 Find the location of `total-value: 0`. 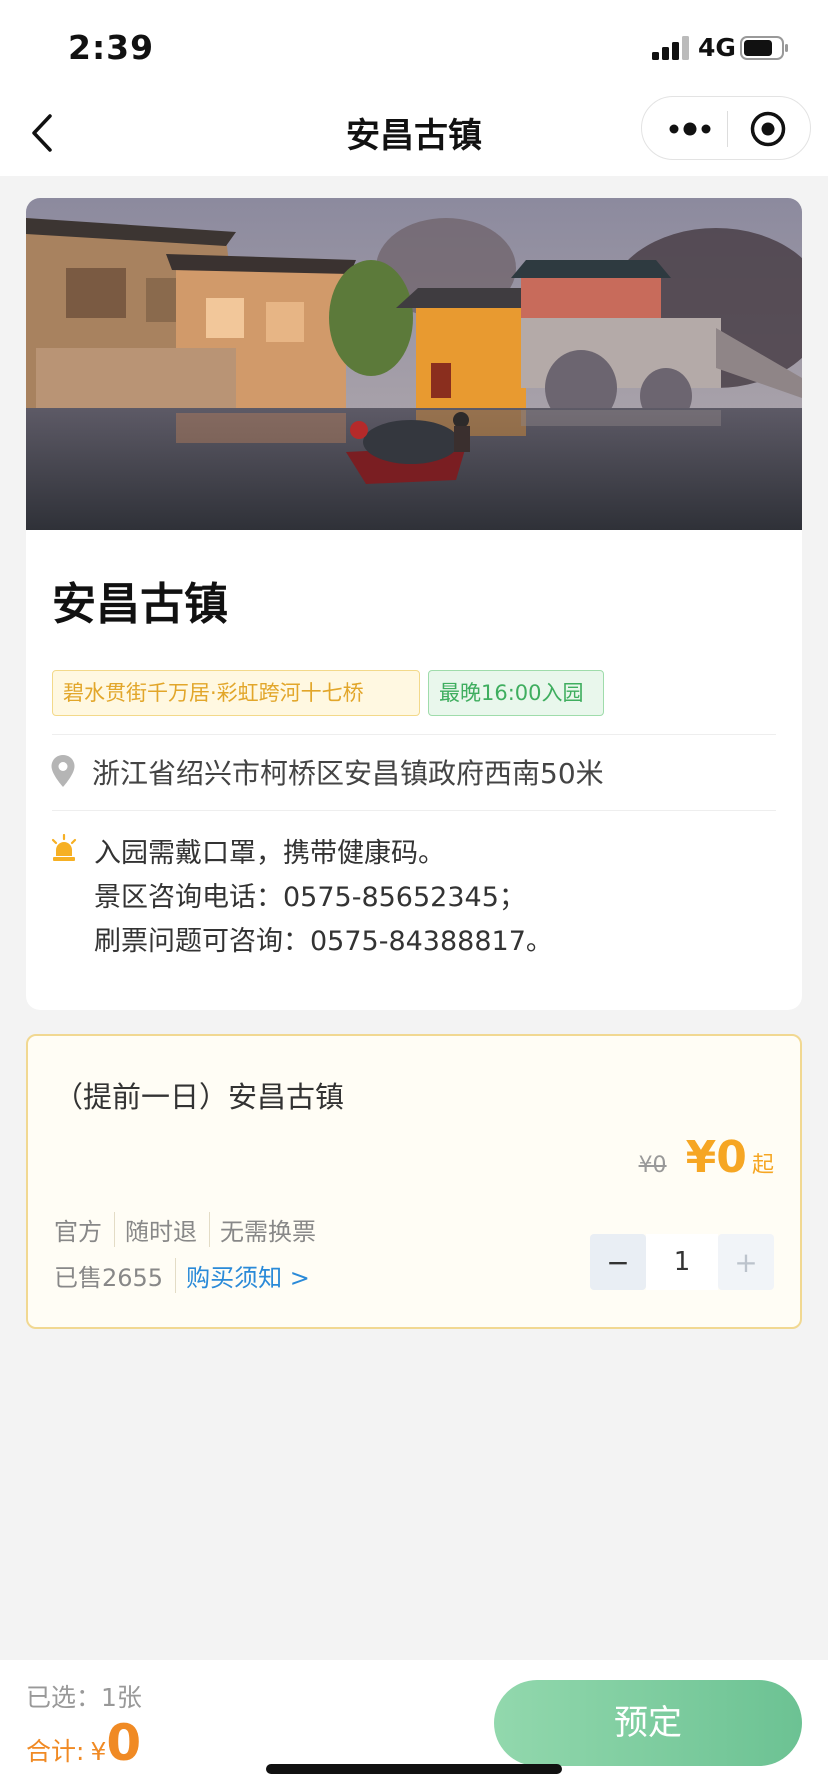

total-value: 0 is located at coordinates (124, 1743).